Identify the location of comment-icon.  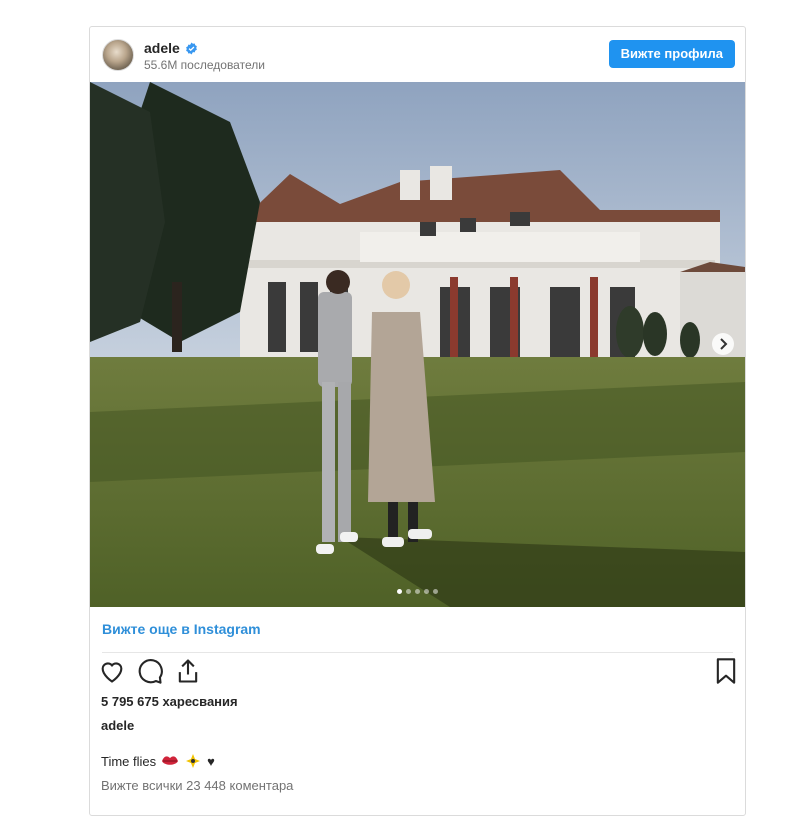
(150, 671).